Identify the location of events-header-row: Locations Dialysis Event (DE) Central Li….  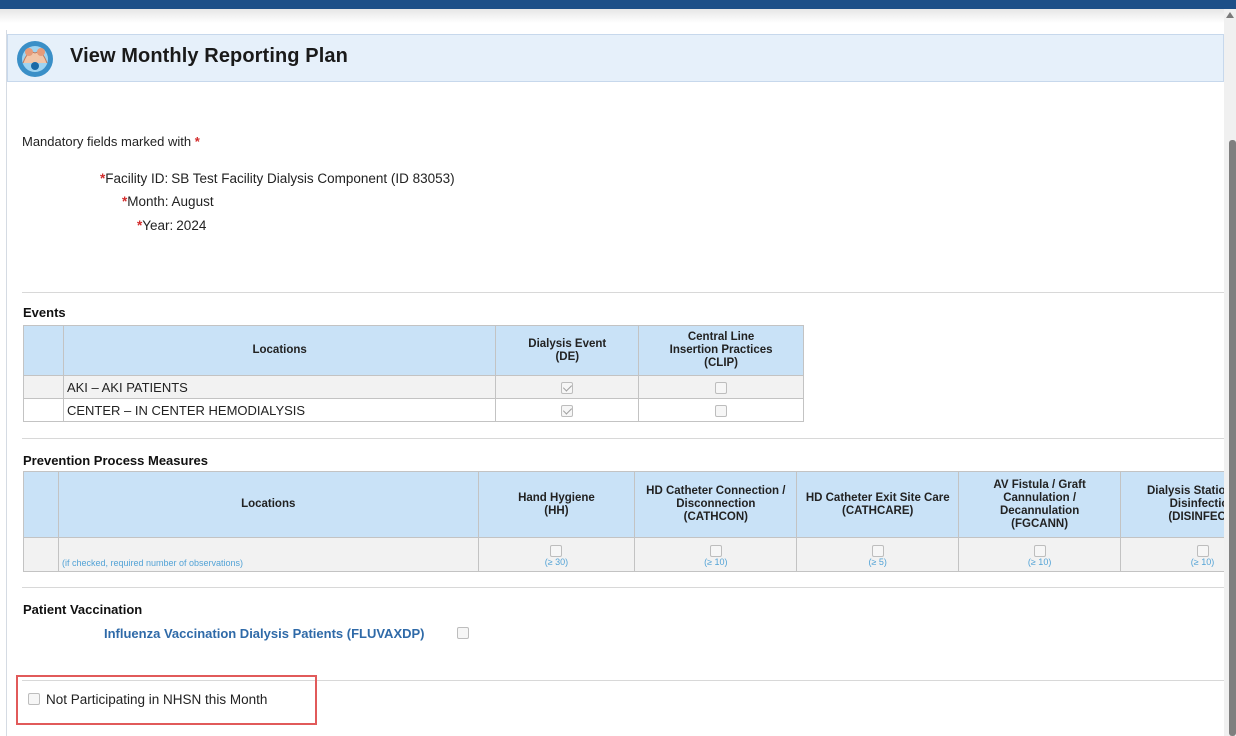
(413, 350).